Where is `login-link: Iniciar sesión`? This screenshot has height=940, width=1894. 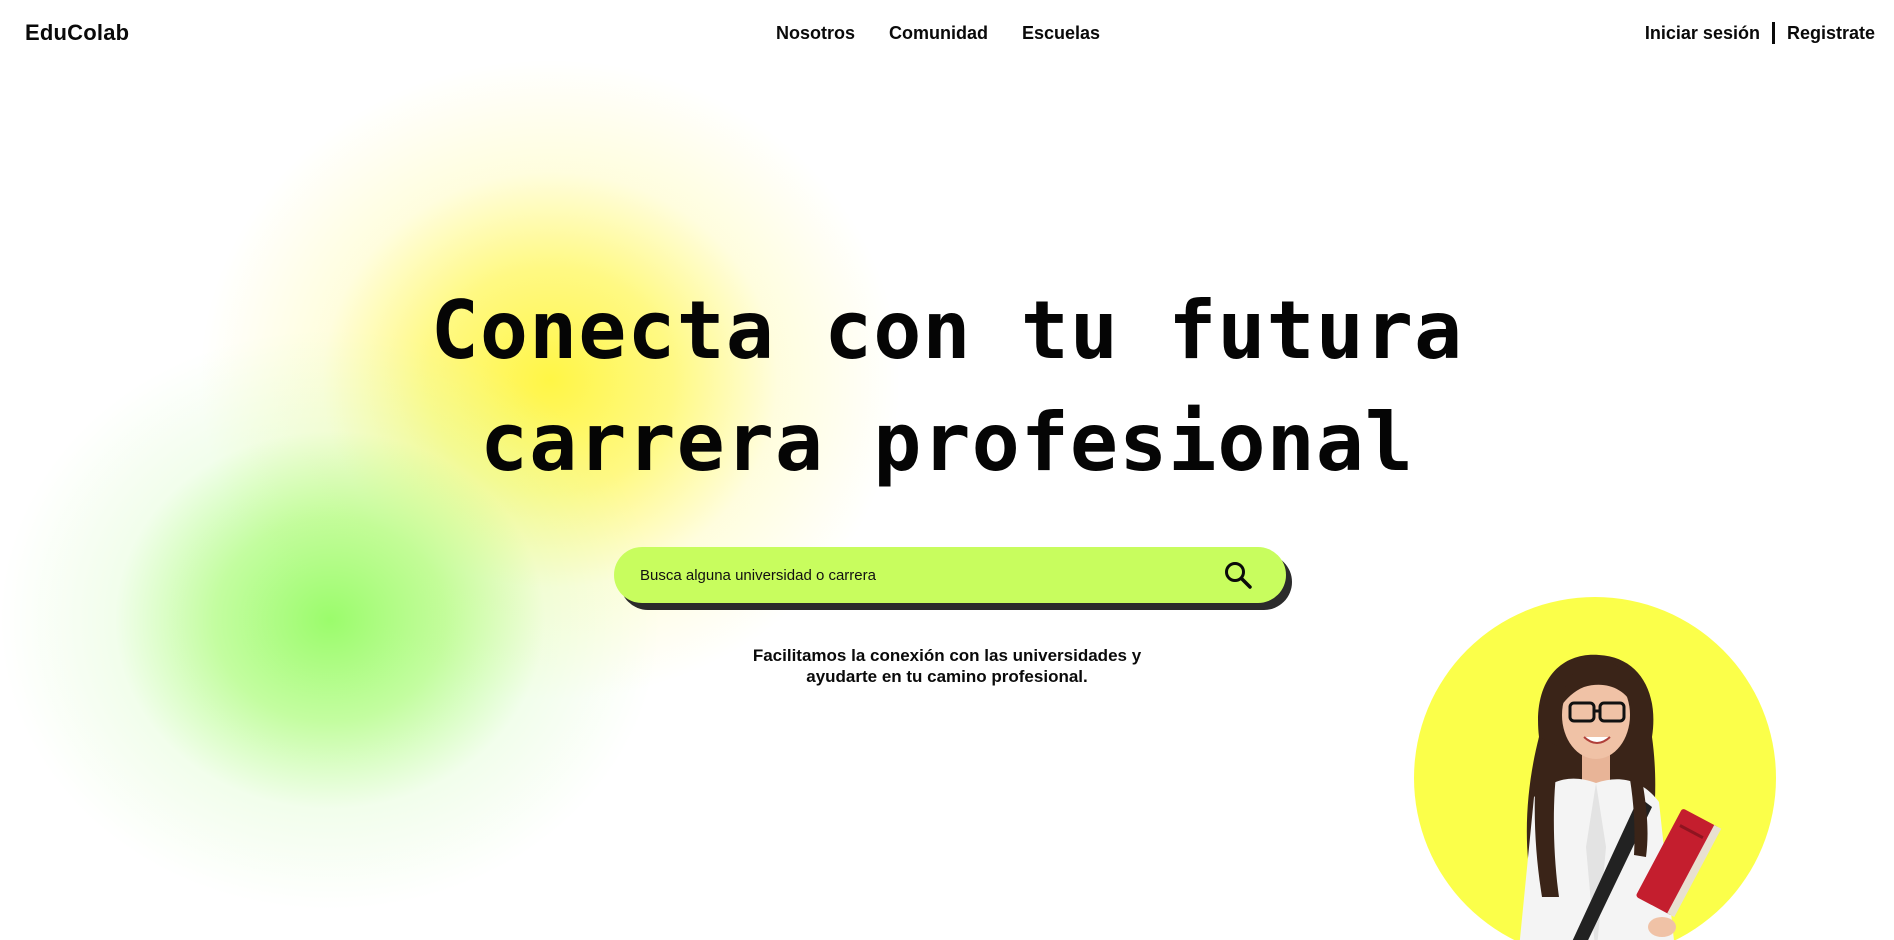 login-link: Iniciar sesión is located at coordinates (1702, 33).